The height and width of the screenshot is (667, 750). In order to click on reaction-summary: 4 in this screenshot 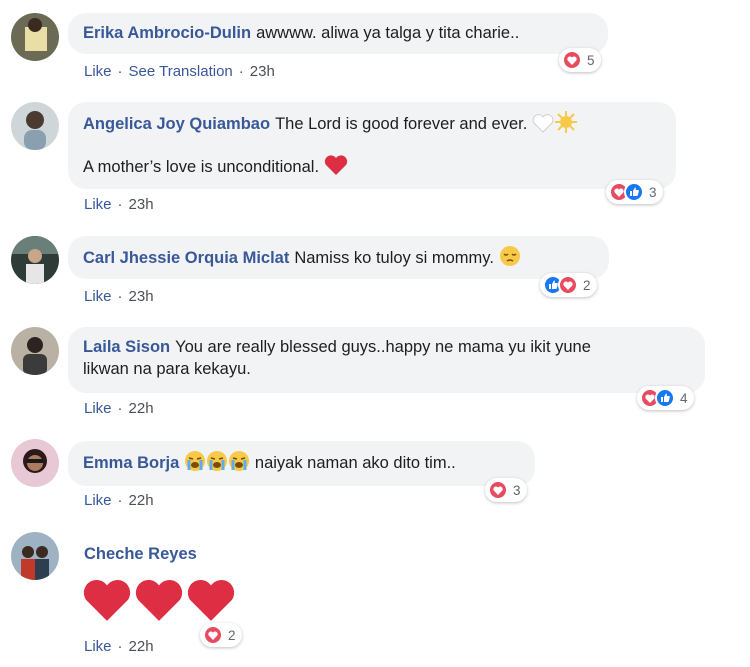, I will do `click(665, 398)`.